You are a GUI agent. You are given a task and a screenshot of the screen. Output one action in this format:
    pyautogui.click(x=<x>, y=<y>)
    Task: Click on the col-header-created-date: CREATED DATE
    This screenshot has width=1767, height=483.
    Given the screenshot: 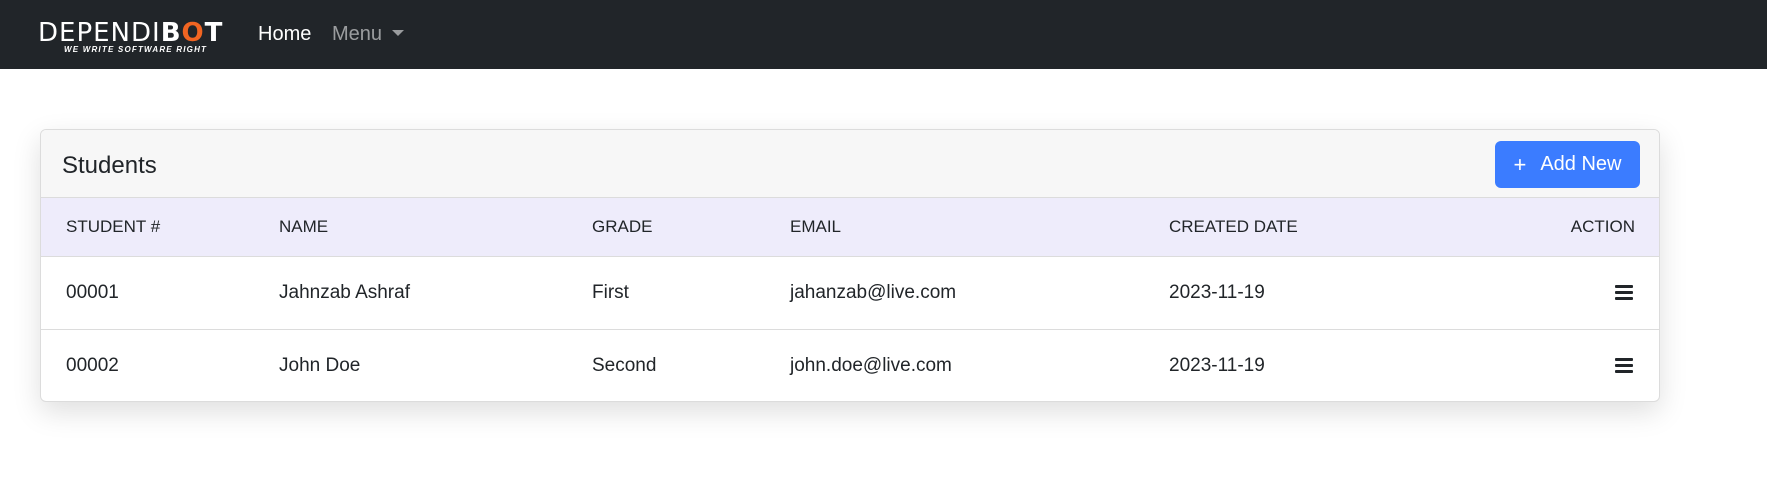 What is the action you would take?
    pyautogui.click(x=1319, y=227)
    